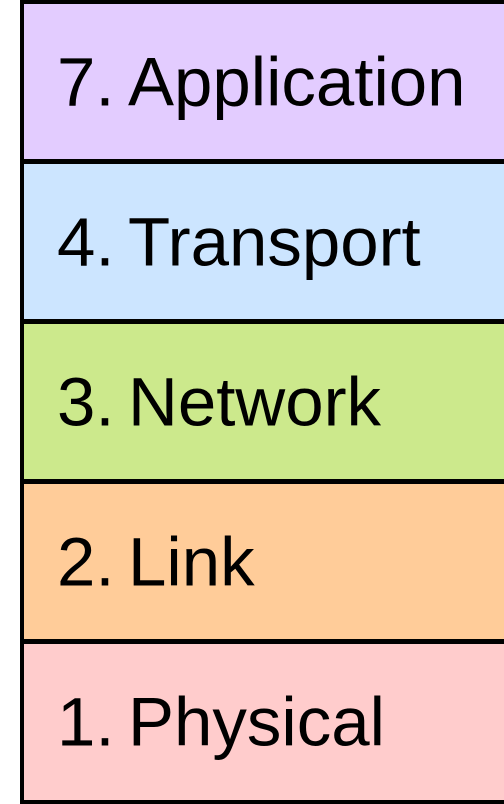 The height and width of the screenshot is (804, 504). I want to click on layer-number: 2., so click(86, 561).